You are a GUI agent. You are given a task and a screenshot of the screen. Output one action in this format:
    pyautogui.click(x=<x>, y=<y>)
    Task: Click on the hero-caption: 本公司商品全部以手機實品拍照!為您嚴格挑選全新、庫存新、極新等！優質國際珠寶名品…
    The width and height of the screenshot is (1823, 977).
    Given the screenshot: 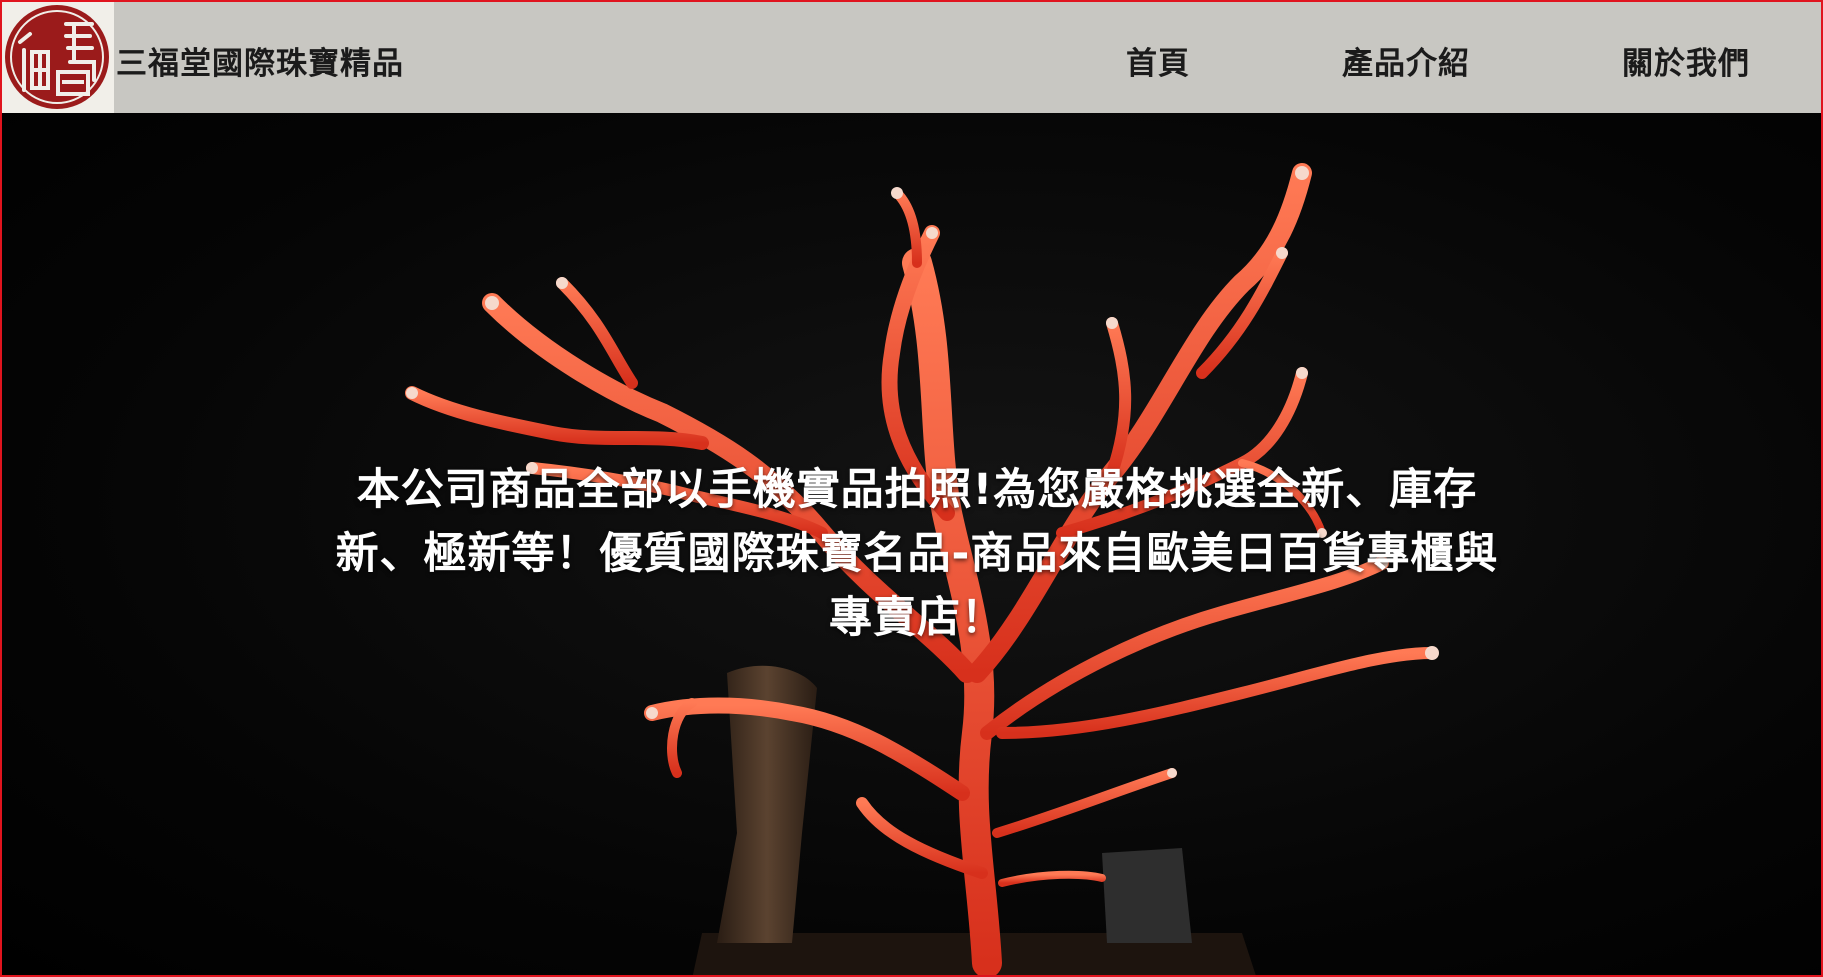 What is the action you would take?
    pyautogui.click(x=917, y=554)
    